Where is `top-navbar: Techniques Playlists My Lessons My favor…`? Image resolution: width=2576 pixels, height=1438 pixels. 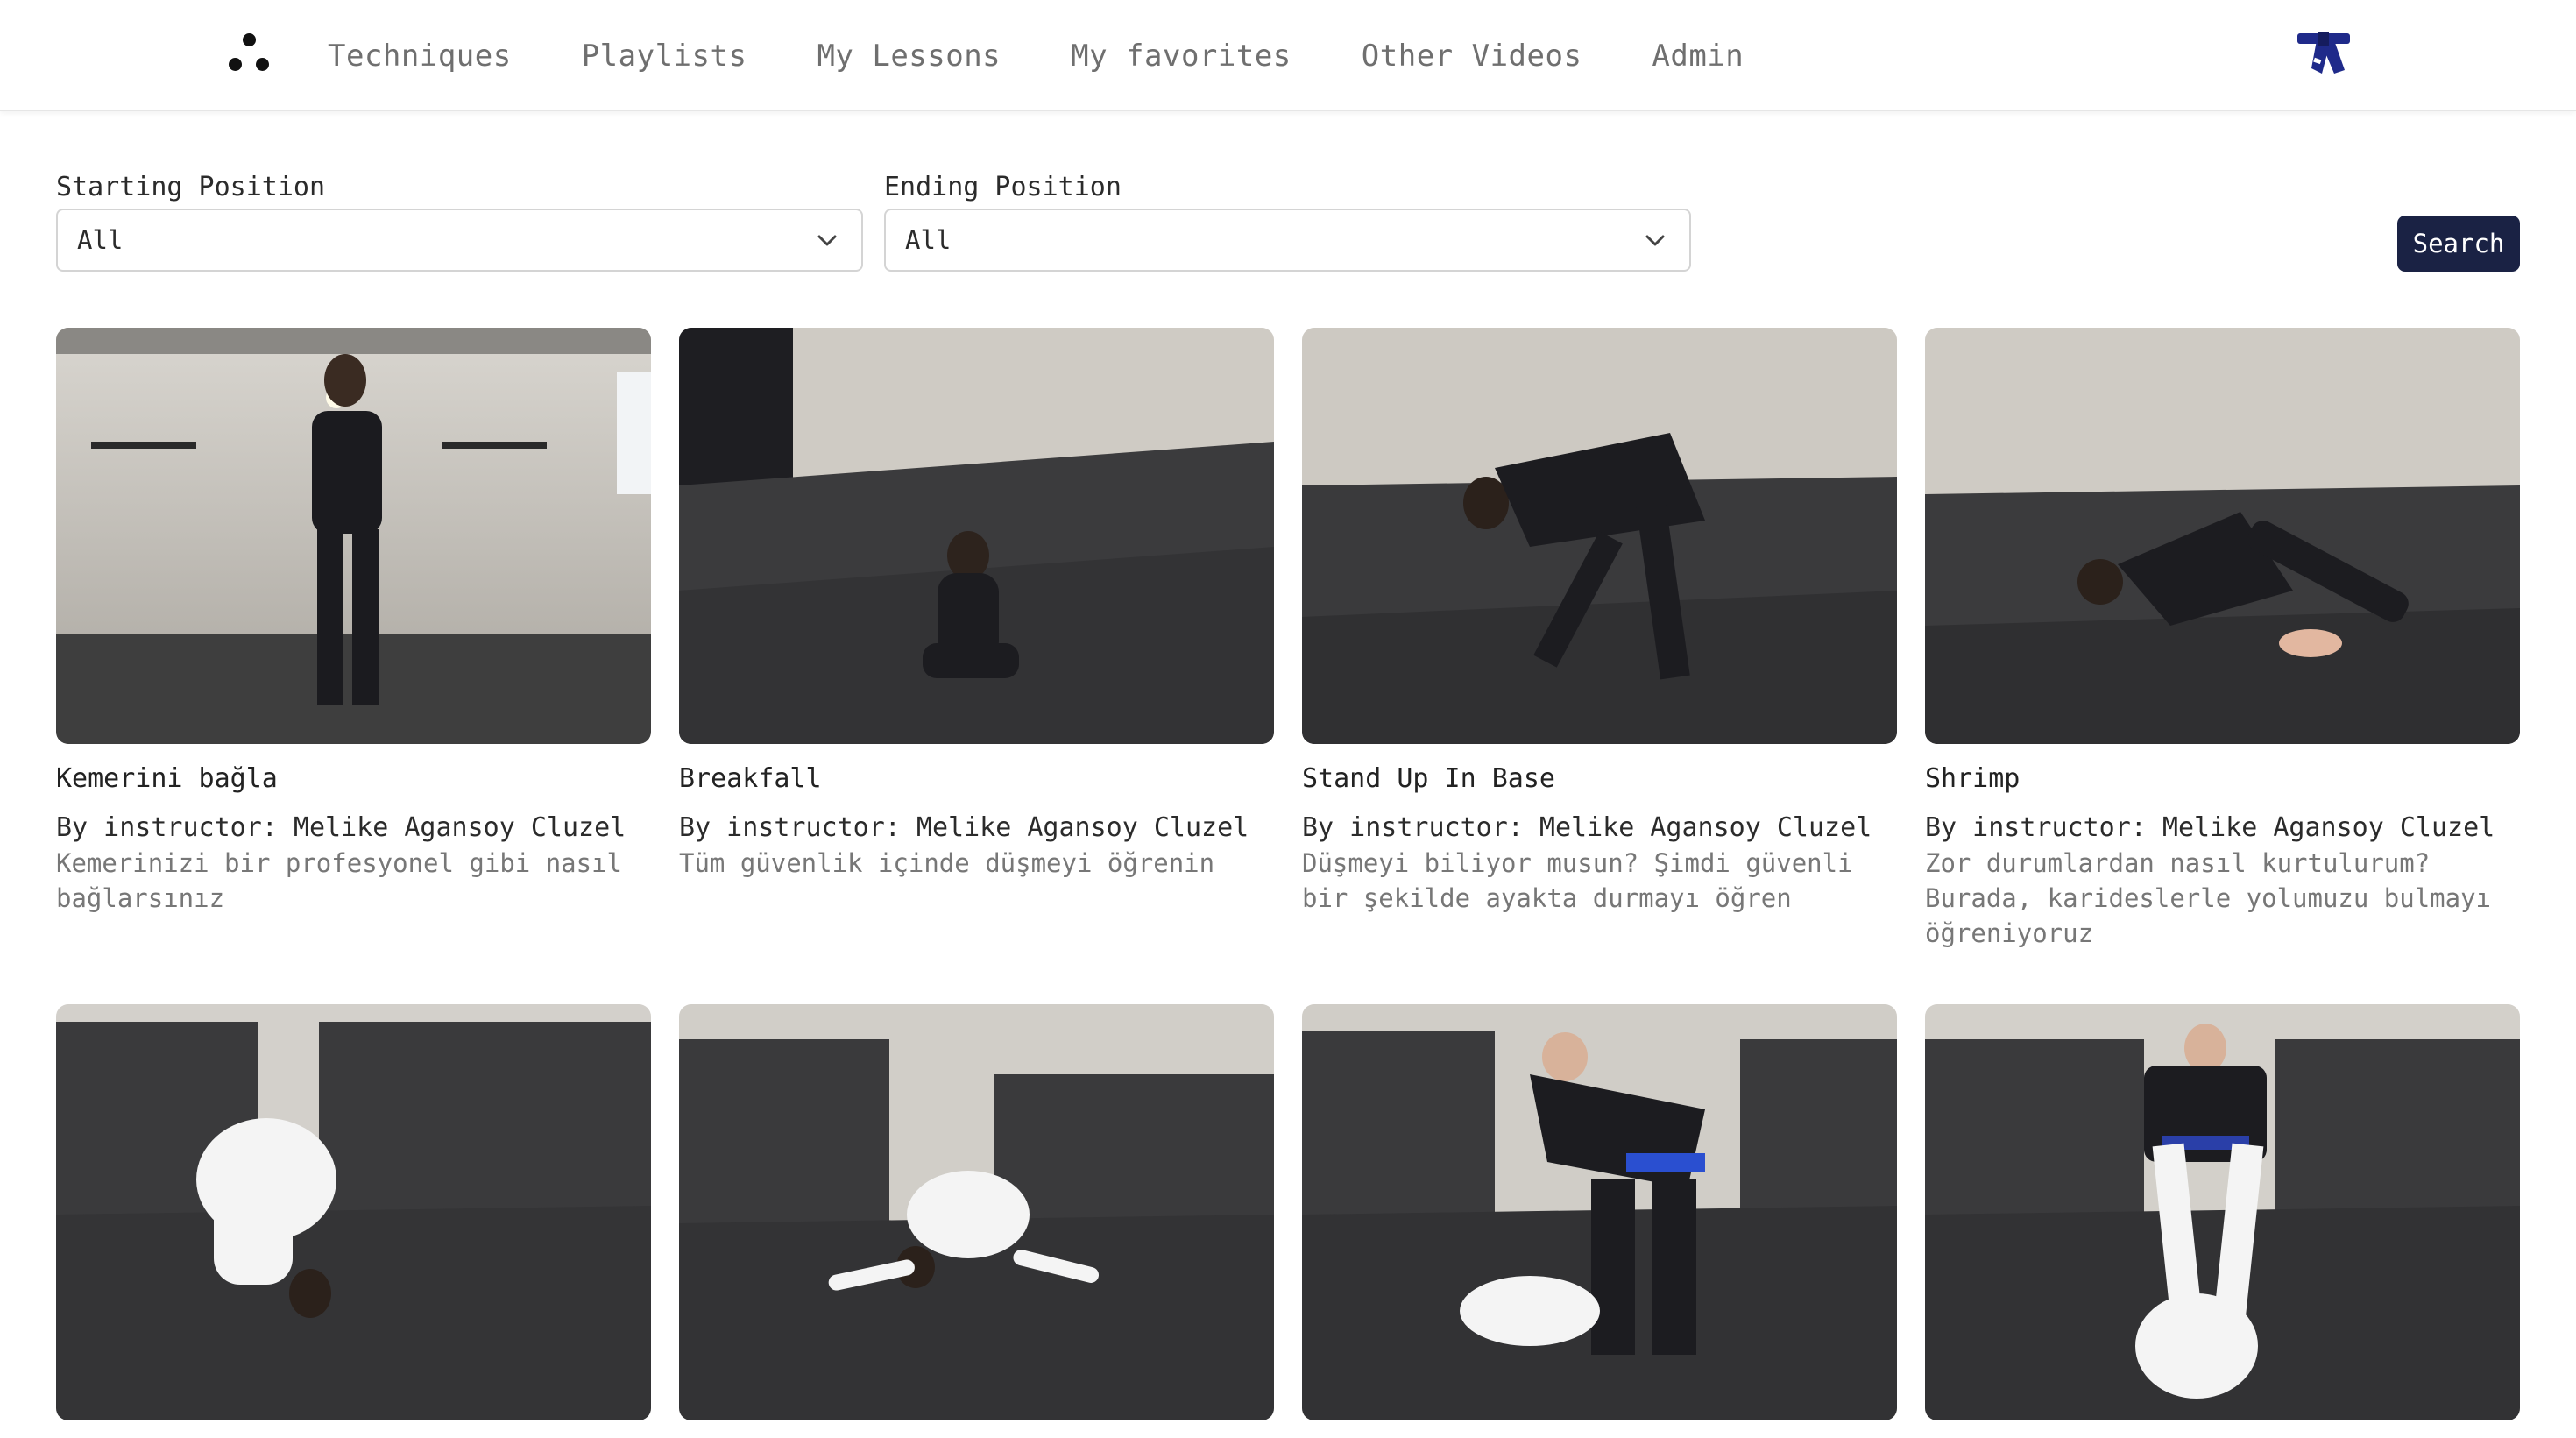 top-navbar: Techniques Playlists My Lessons My favor… is located at coordinates (1288, 56).